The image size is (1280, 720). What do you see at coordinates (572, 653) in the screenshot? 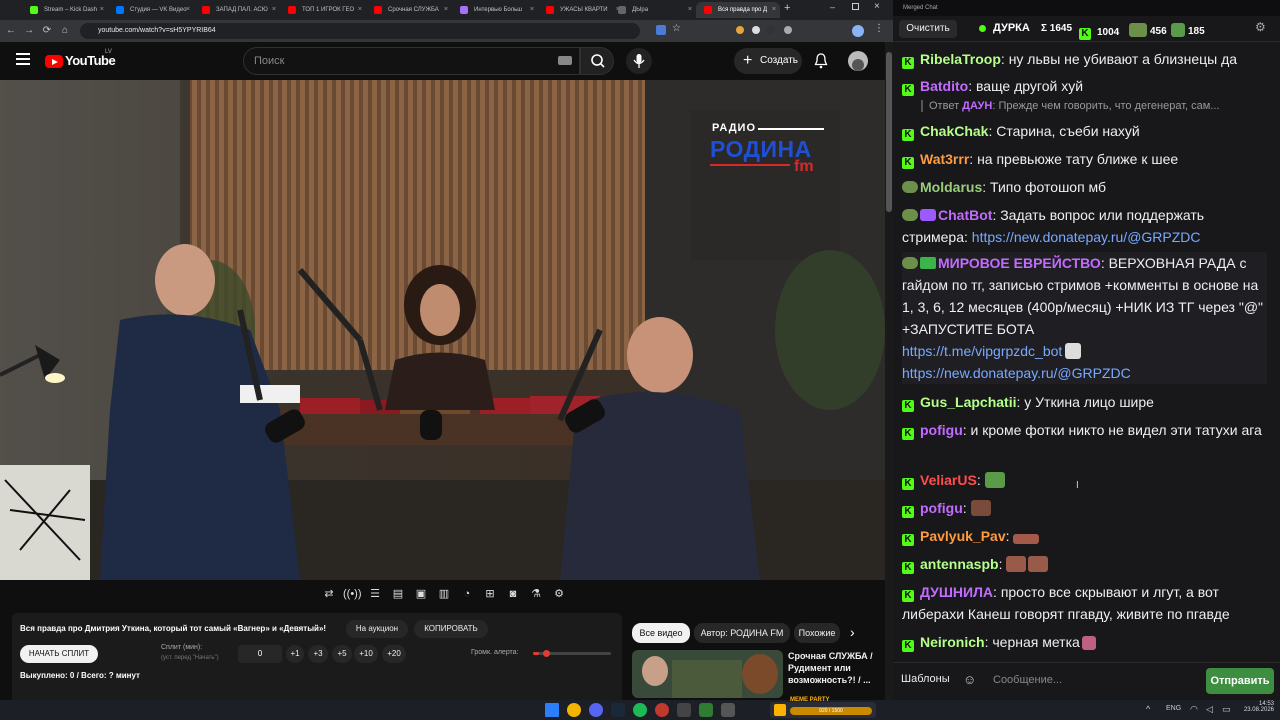
I see `alert-volume-slider` at bounding box center [572, 653].